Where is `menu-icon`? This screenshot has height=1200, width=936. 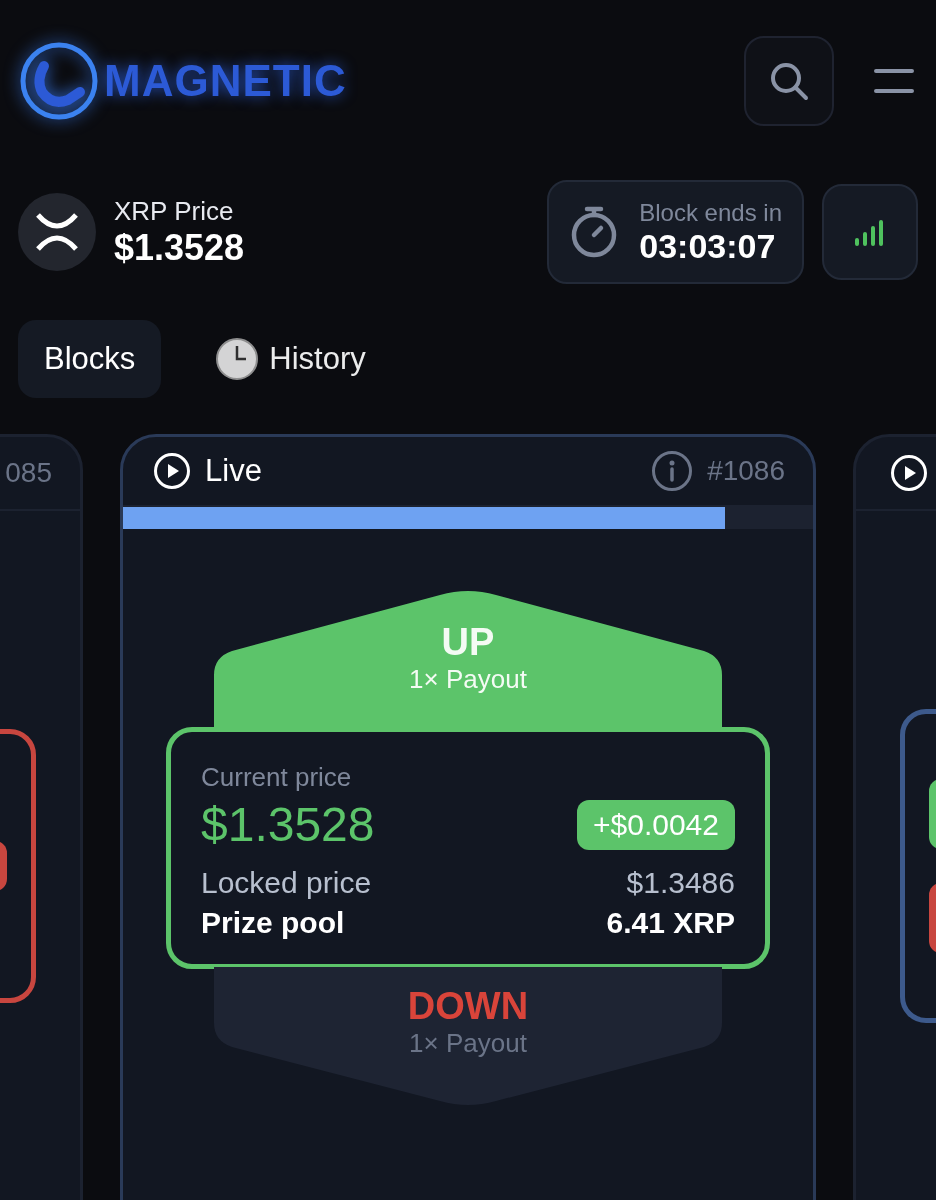
menu-icon is located at coordinates (894, 81).